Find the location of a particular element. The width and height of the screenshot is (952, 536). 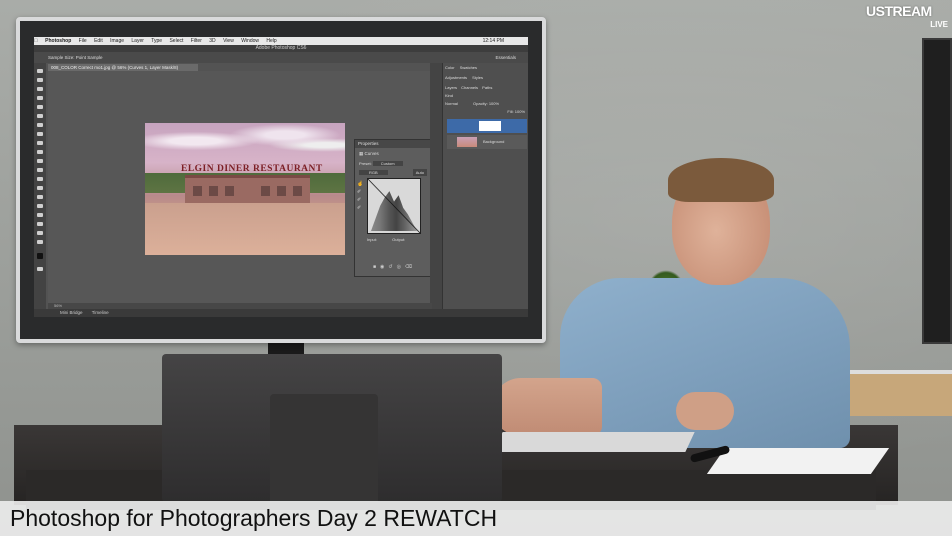

layer-filter-kind: Kind is located at coordinates (485, 96).